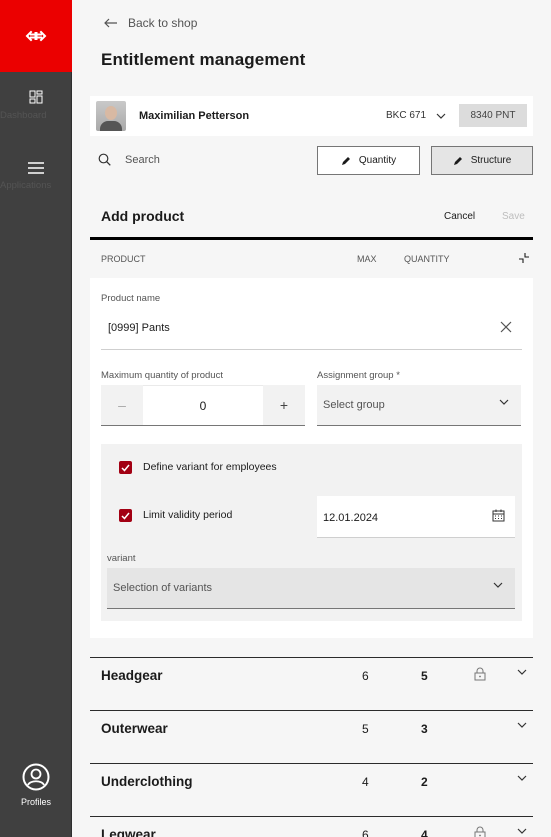  What do you see at coordinates (311, 683) in the screenshot?
I see `table-row: Headgear 6 5` at bounding box center [311, 683].